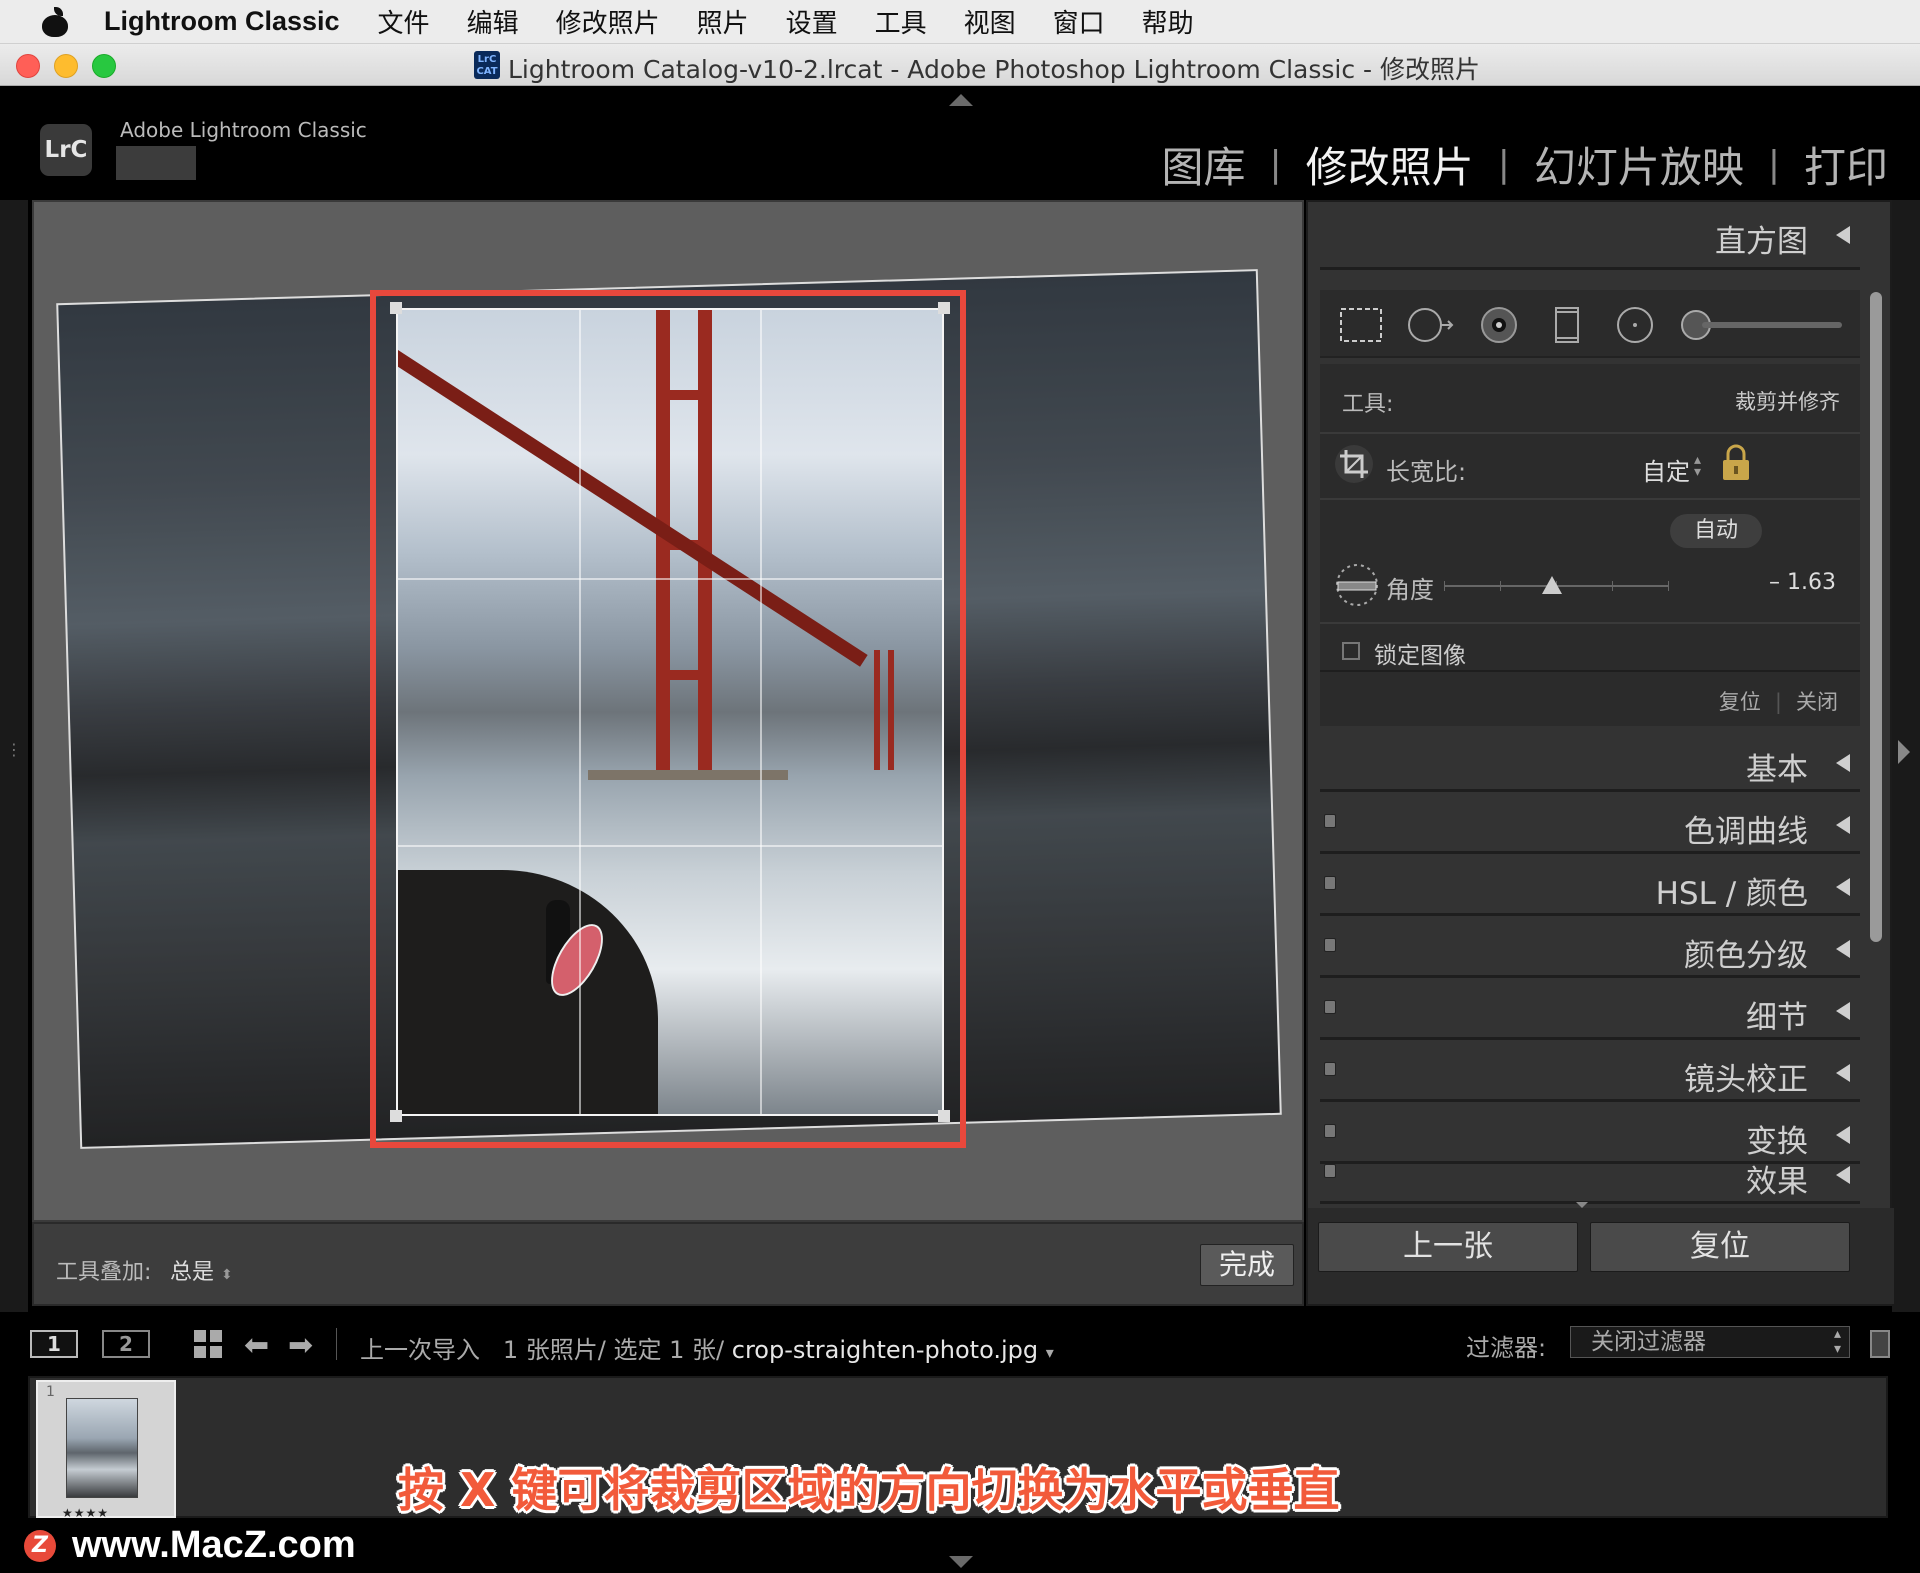 The height and width of the screenshot is (1573, 1920). I want to click on apple-menu-icon, so click(56, 21).